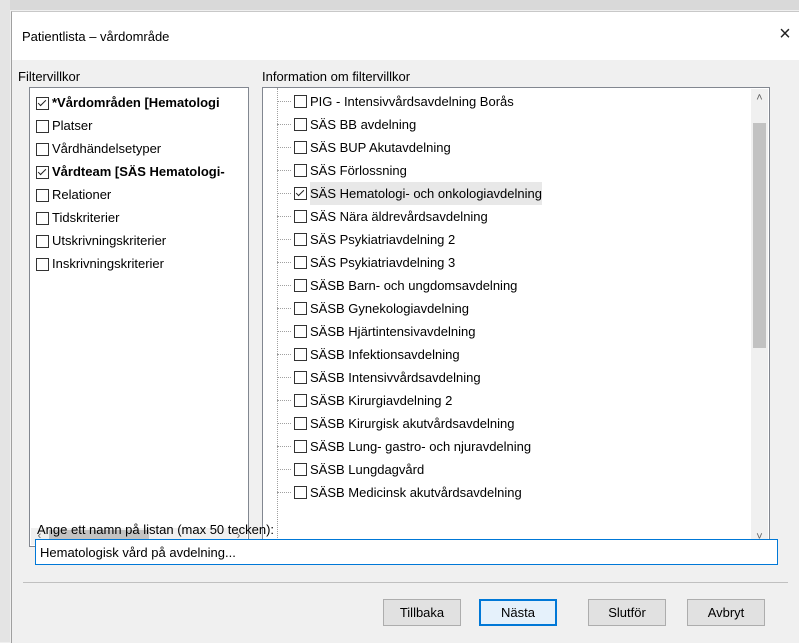 The height and width of the screenshot is (643, 799). I want to click on care-unit-item: SÄS Psykiatriavdelning 2, so click(366, 239).